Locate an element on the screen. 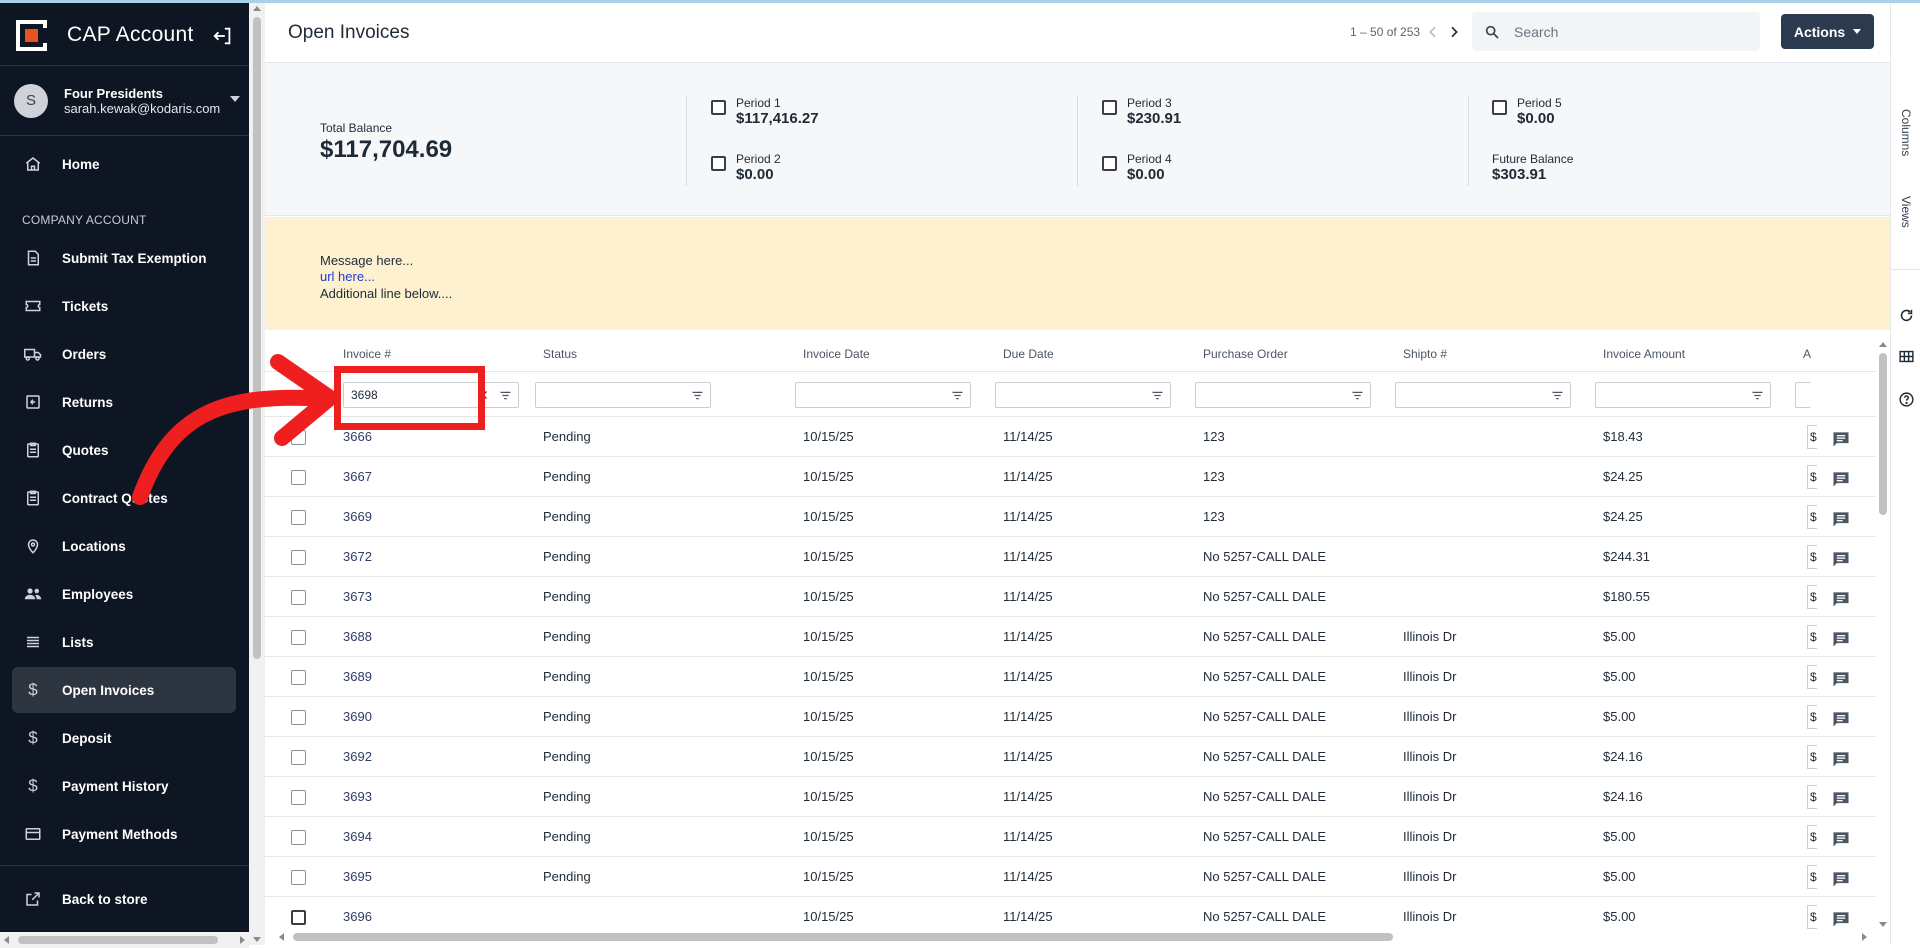  status-filter-input is located at coordinates (623, 395).